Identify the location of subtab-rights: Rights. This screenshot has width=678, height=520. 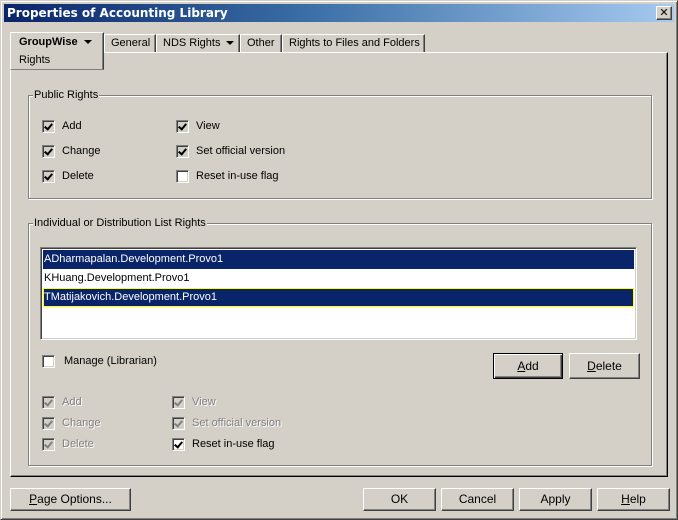
(34, 60).